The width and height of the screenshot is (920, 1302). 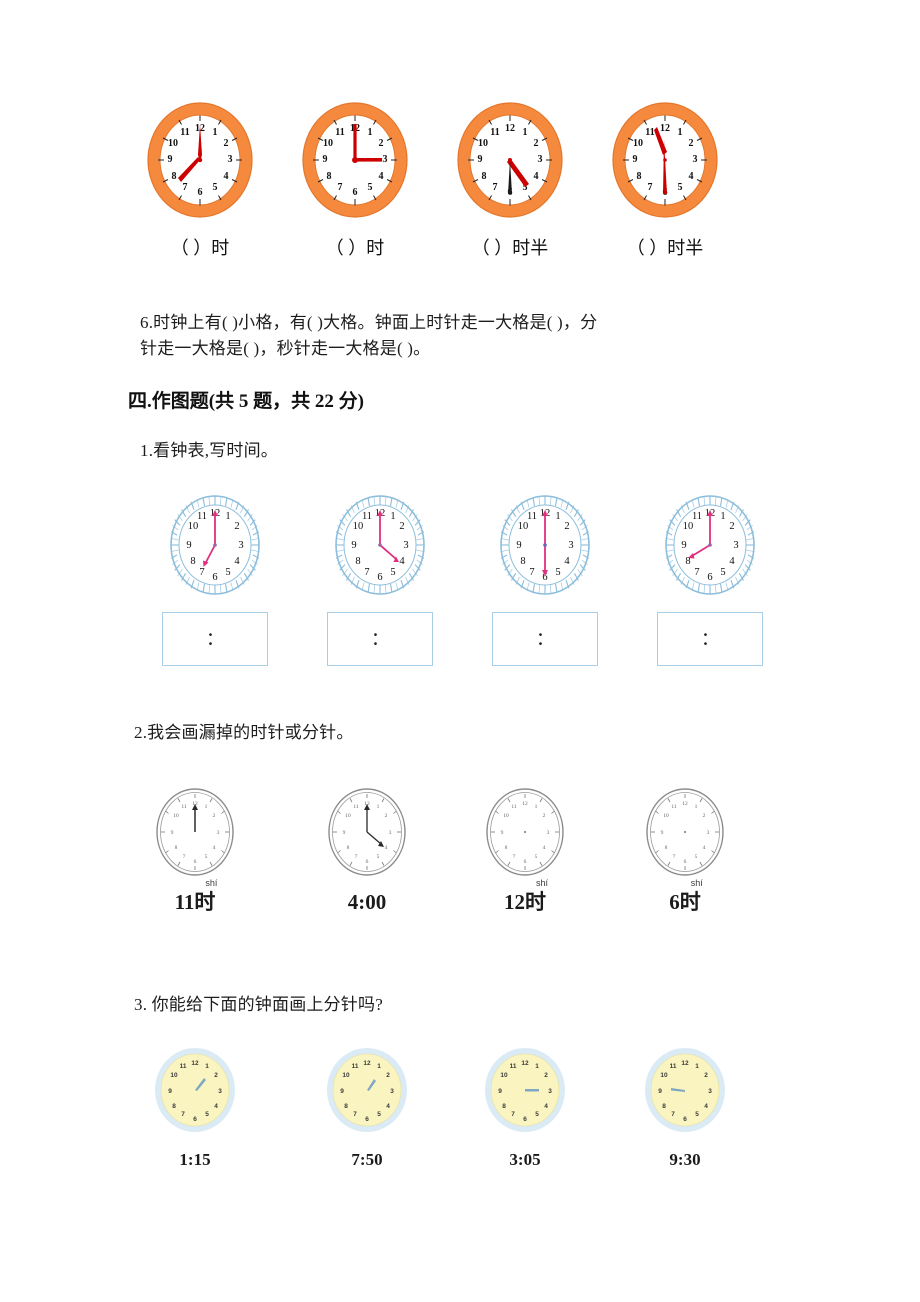 I want to click on question-4-1-prompt: 1.看钟表,写时间。, so click(x=209, y=450).